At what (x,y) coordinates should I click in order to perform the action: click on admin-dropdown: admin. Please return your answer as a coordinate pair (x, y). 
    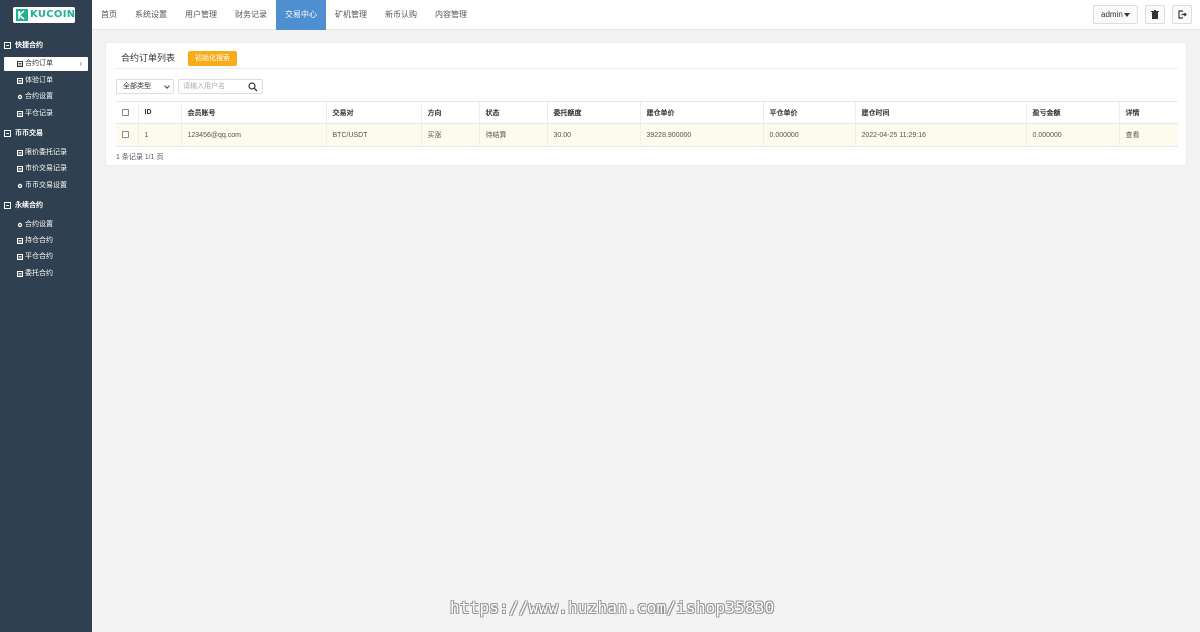
    Looking at the image, I should click on (1115, 14).